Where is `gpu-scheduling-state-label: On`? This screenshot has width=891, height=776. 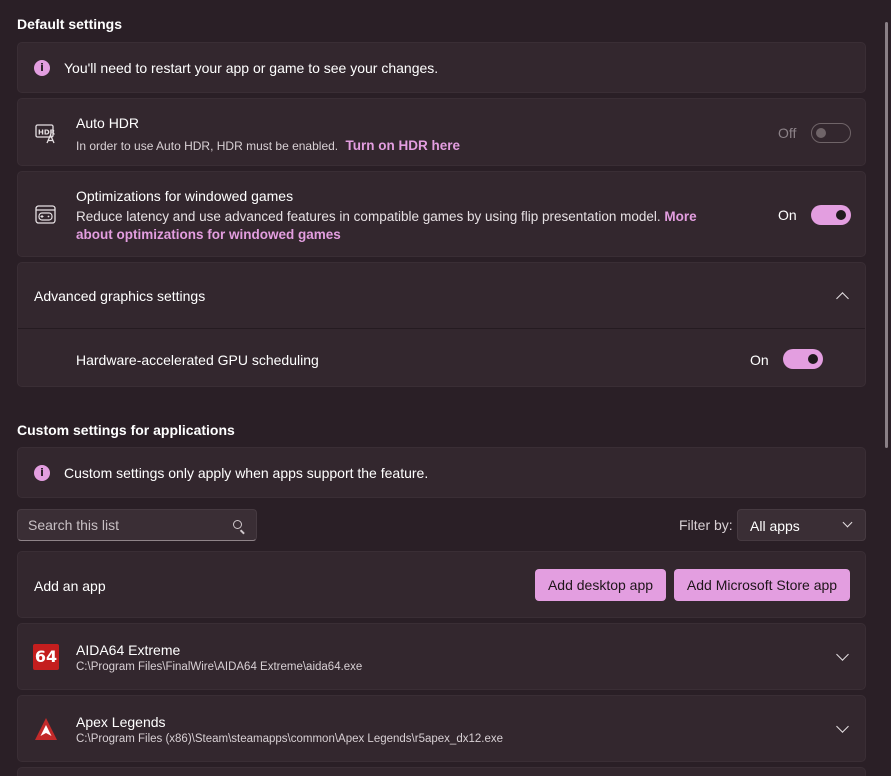
gpu-scheduling-state-label: On is located at coordinates (759, 360).